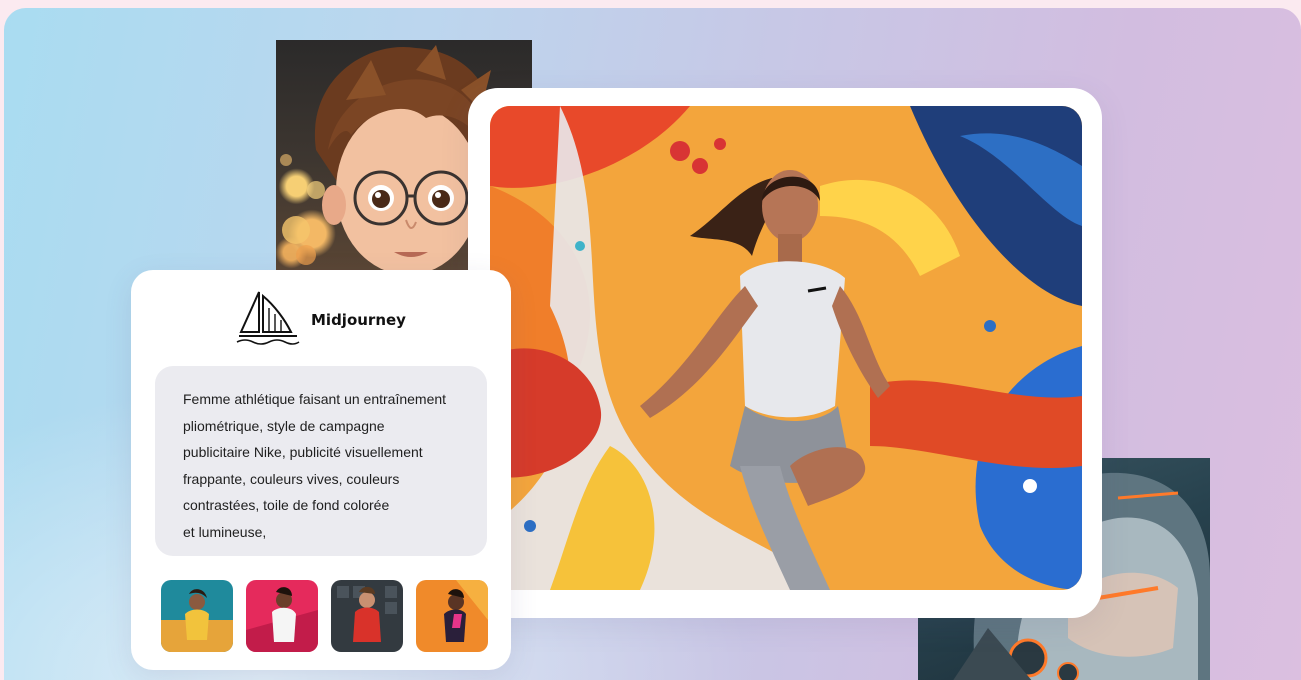  Describe the element at coordinates (367, 616) in the screenshot. I see `thumbnail-athlete-dark-red` at that location.